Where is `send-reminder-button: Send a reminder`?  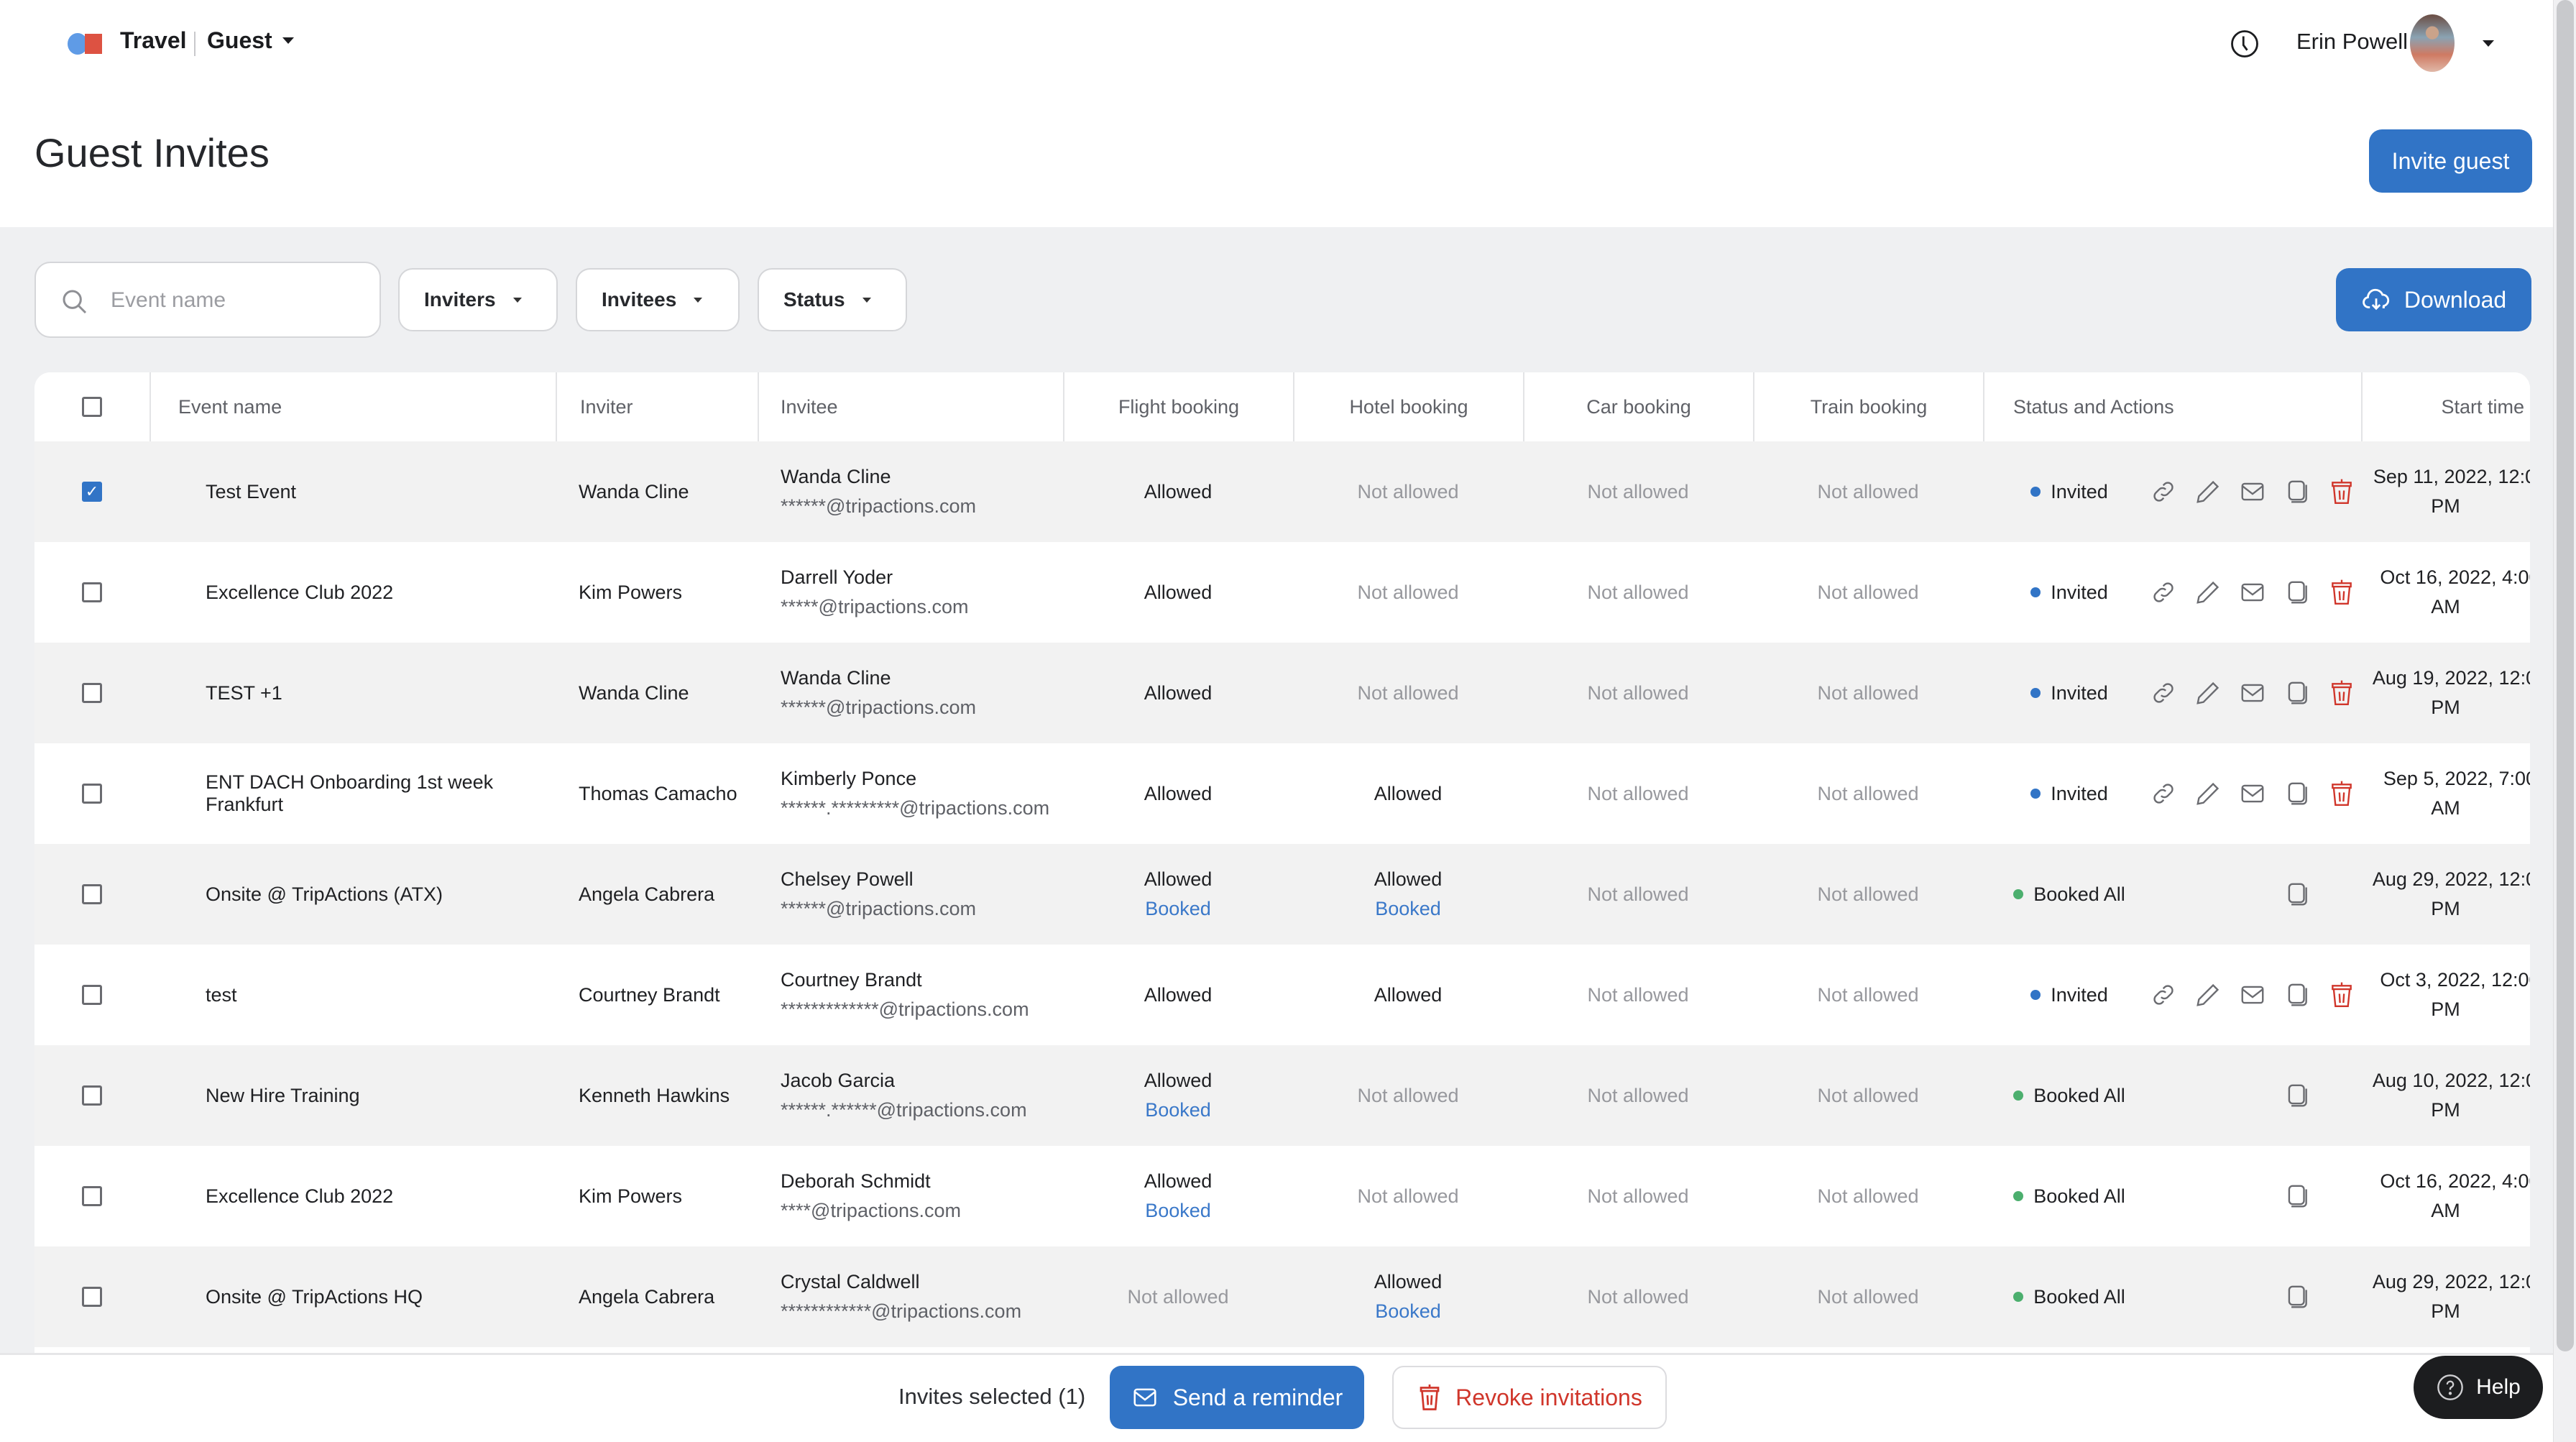
send-reminder-button: Send a reminder is located at coordinates (1237, 1397).